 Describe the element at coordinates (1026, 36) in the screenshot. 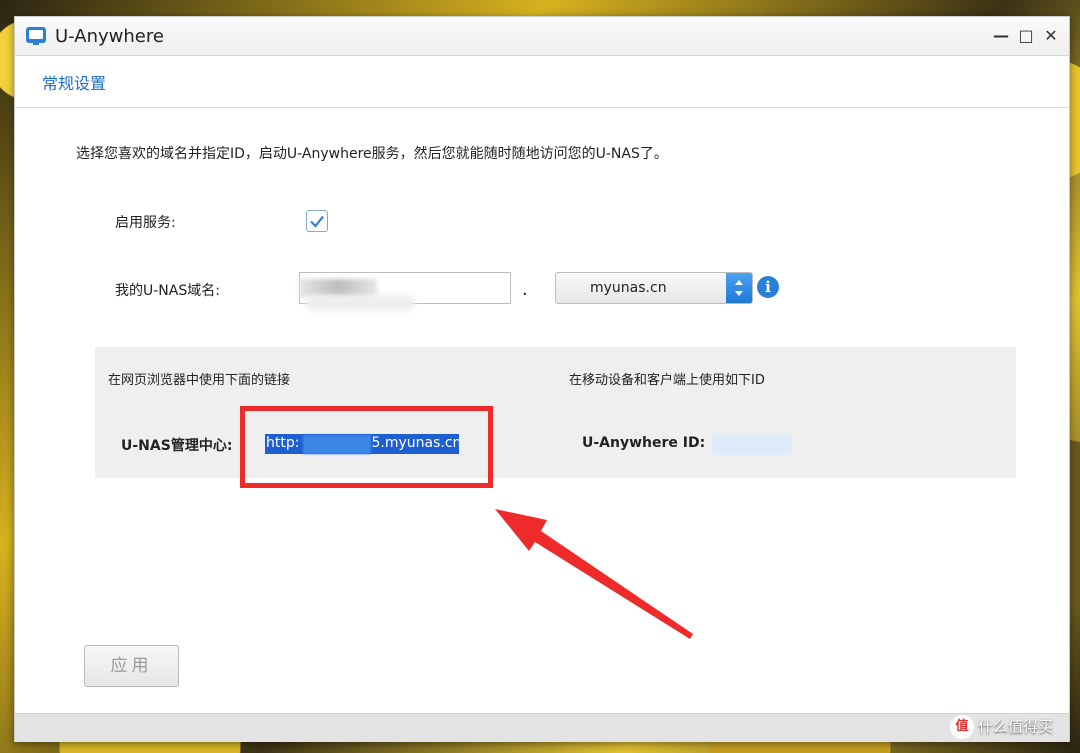

I see `maximize-icon: □` at that location.